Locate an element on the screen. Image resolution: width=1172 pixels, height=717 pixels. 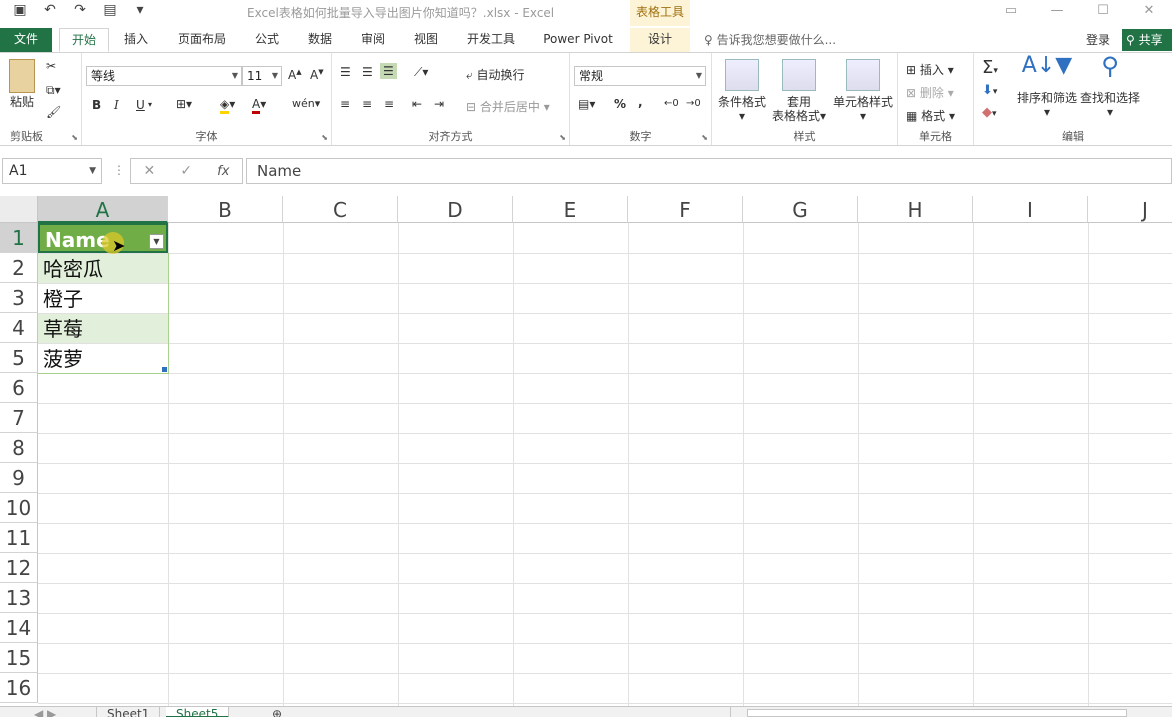
formula-input: Name is located at coordinates (709, 171).